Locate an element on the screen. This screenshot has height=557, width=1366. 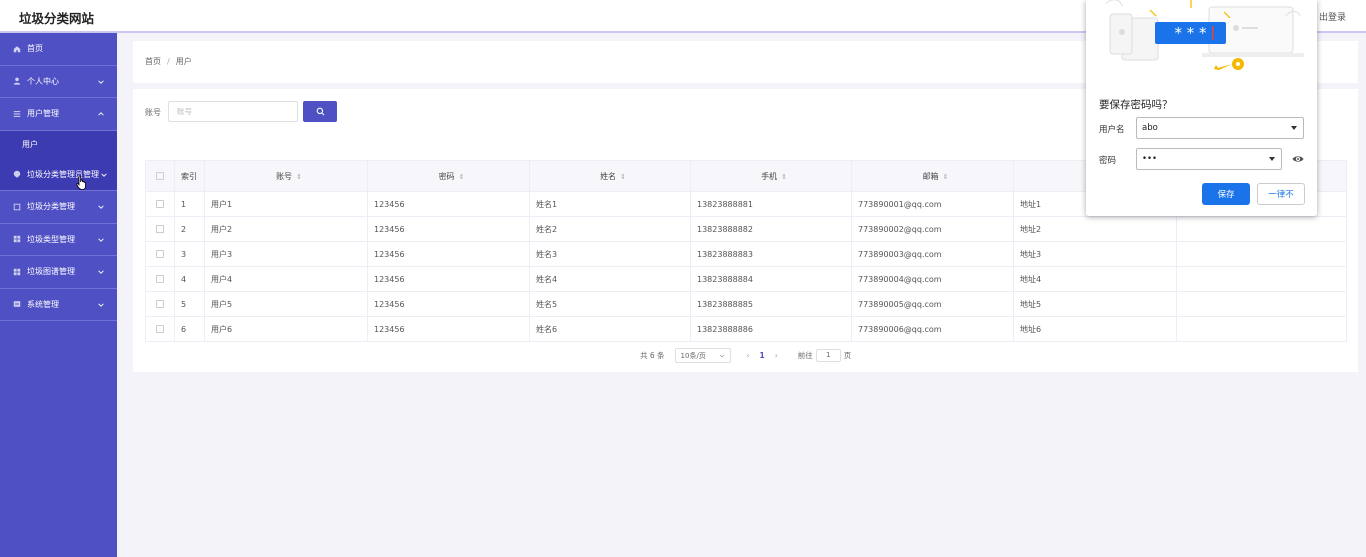
cell-phone: 13823888884 is located at coordinates (771, 279).